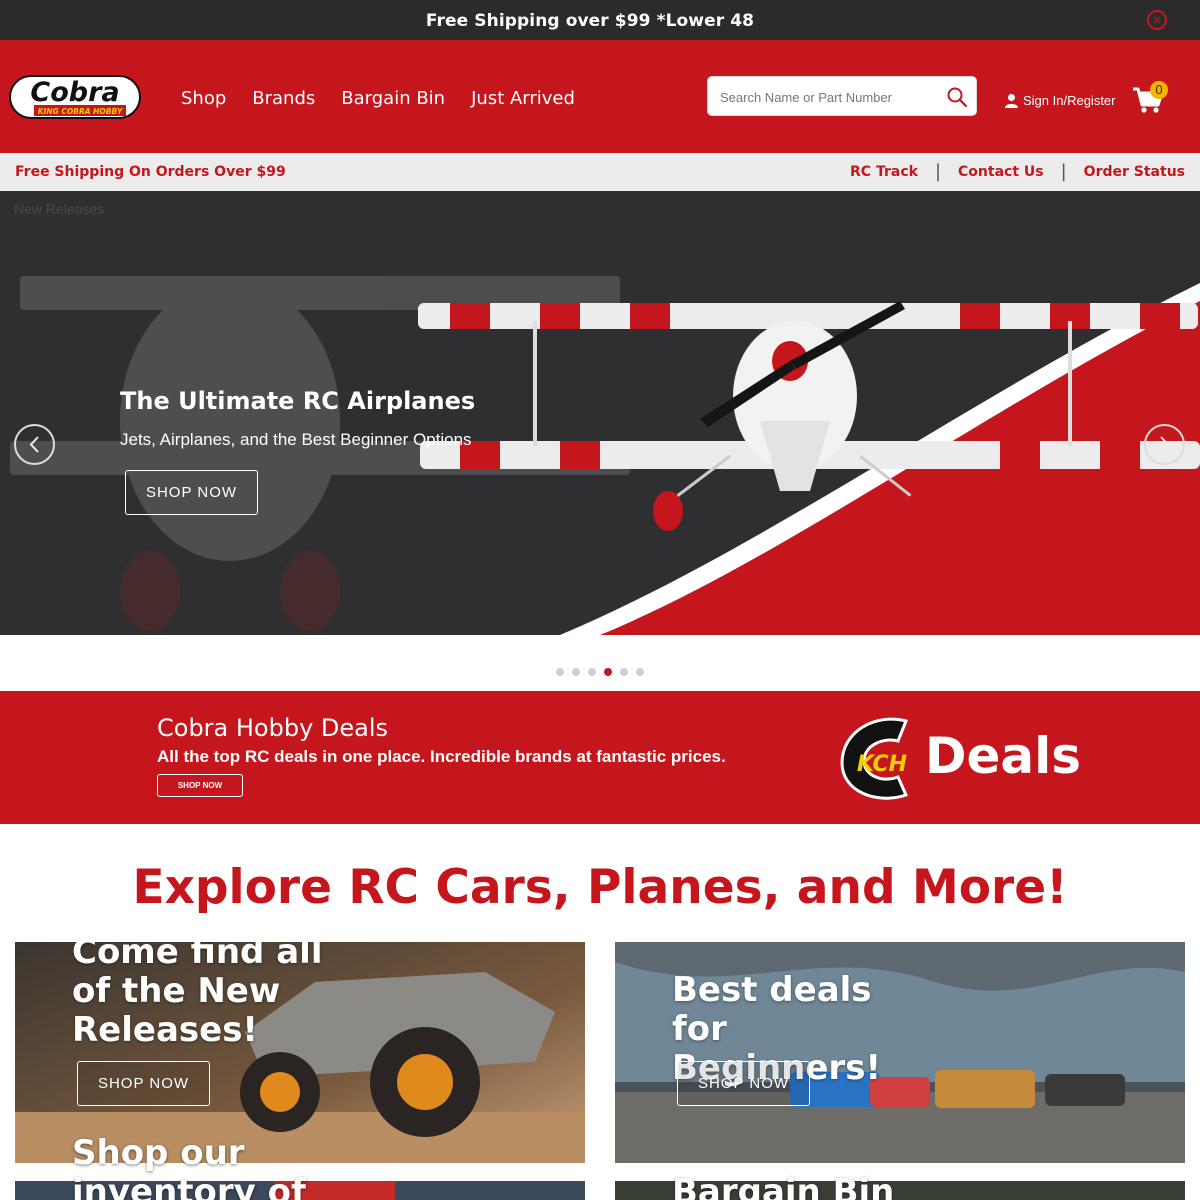 Image resolution: width=1200 pixels, height=1200 pixels. I want to click on main-nav: Shop Brands Bargain Bin Just Arrived, so click(378, 98).